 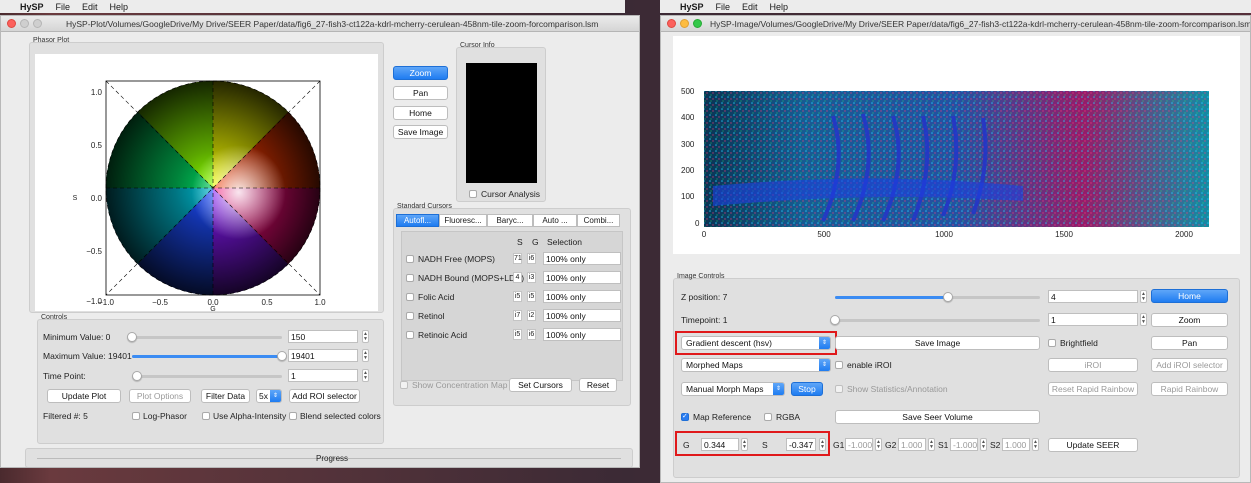 What do you see at coordinates (293, 416) in the screenshot?
I see `blend-colors-checkbox` at bounding box center [293, 416].